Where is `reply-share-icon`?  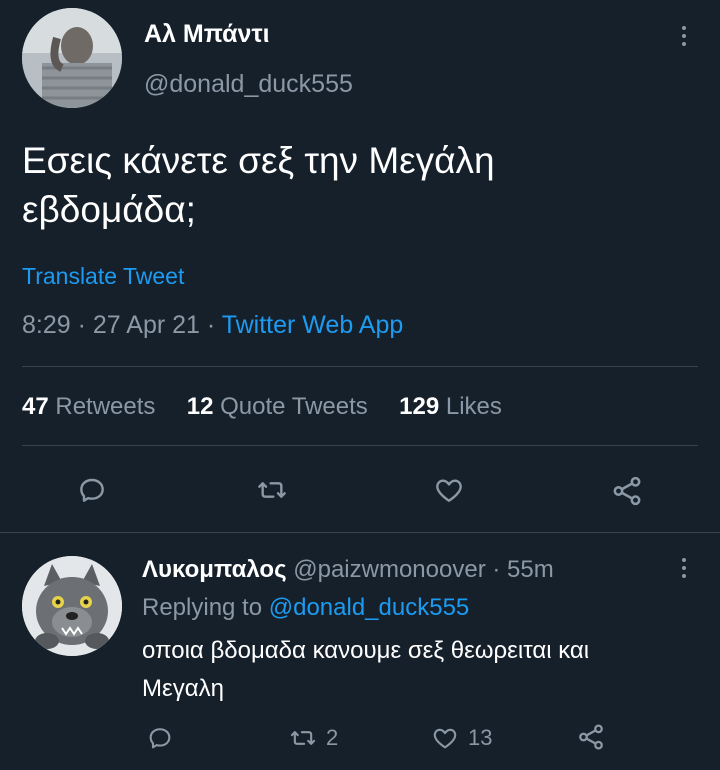 reply-share-icon is located at coordinates (591, 737).